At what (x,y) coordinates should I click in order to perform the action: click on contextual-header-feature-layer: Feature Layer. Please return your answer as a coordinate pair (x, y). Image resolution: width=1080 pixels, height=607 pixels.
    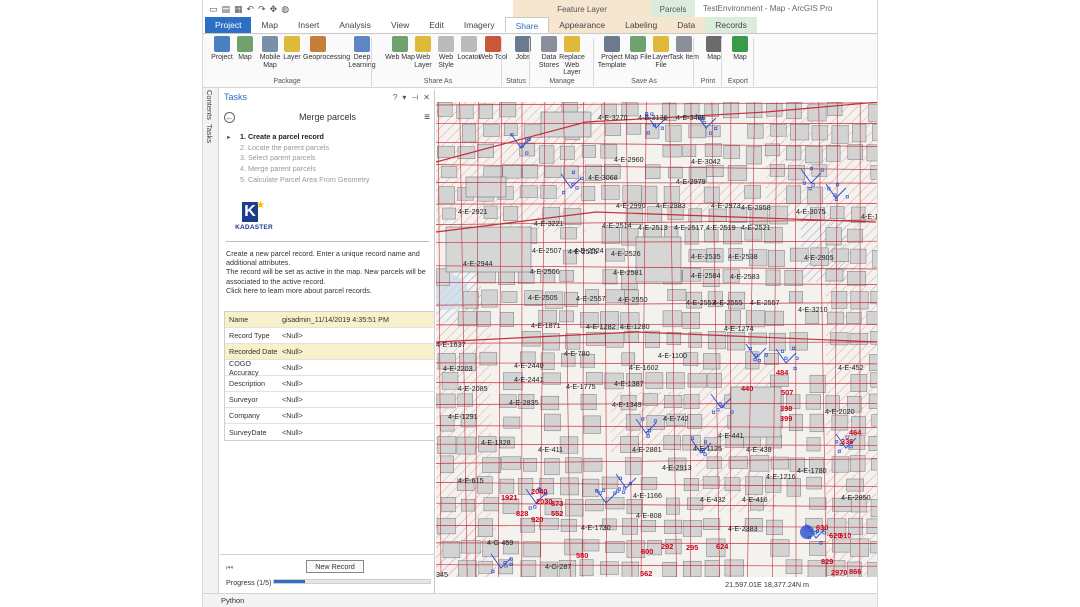
    Looking at the image, I should click on (582, 9).